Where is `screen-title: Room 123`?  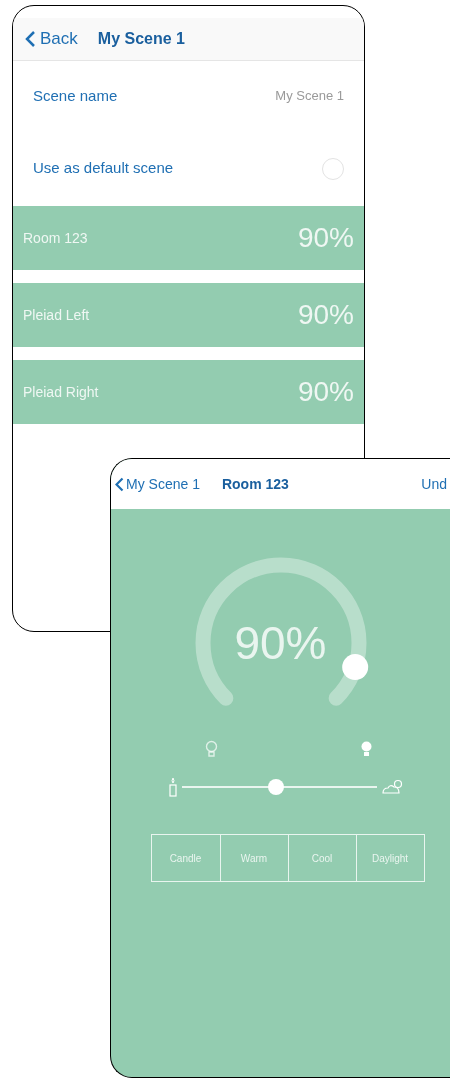
screen-title: Room 123 is located at coordinates (255, 484).